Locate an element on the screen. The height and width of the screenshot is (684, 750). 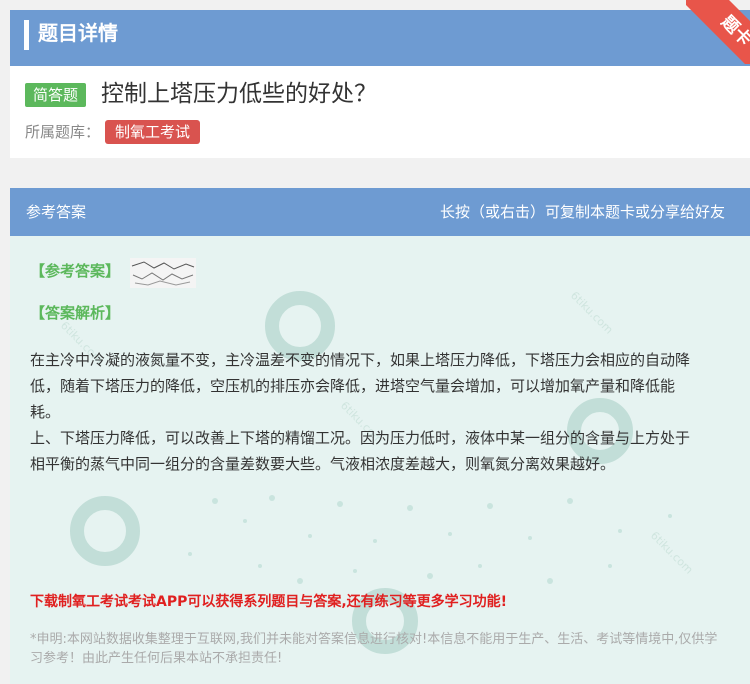
app-download-promo: 下载制氧工考试考试APP可以获得系列题目与答案,还有练习等更多学习功能! is located at coordinates (380, 602).